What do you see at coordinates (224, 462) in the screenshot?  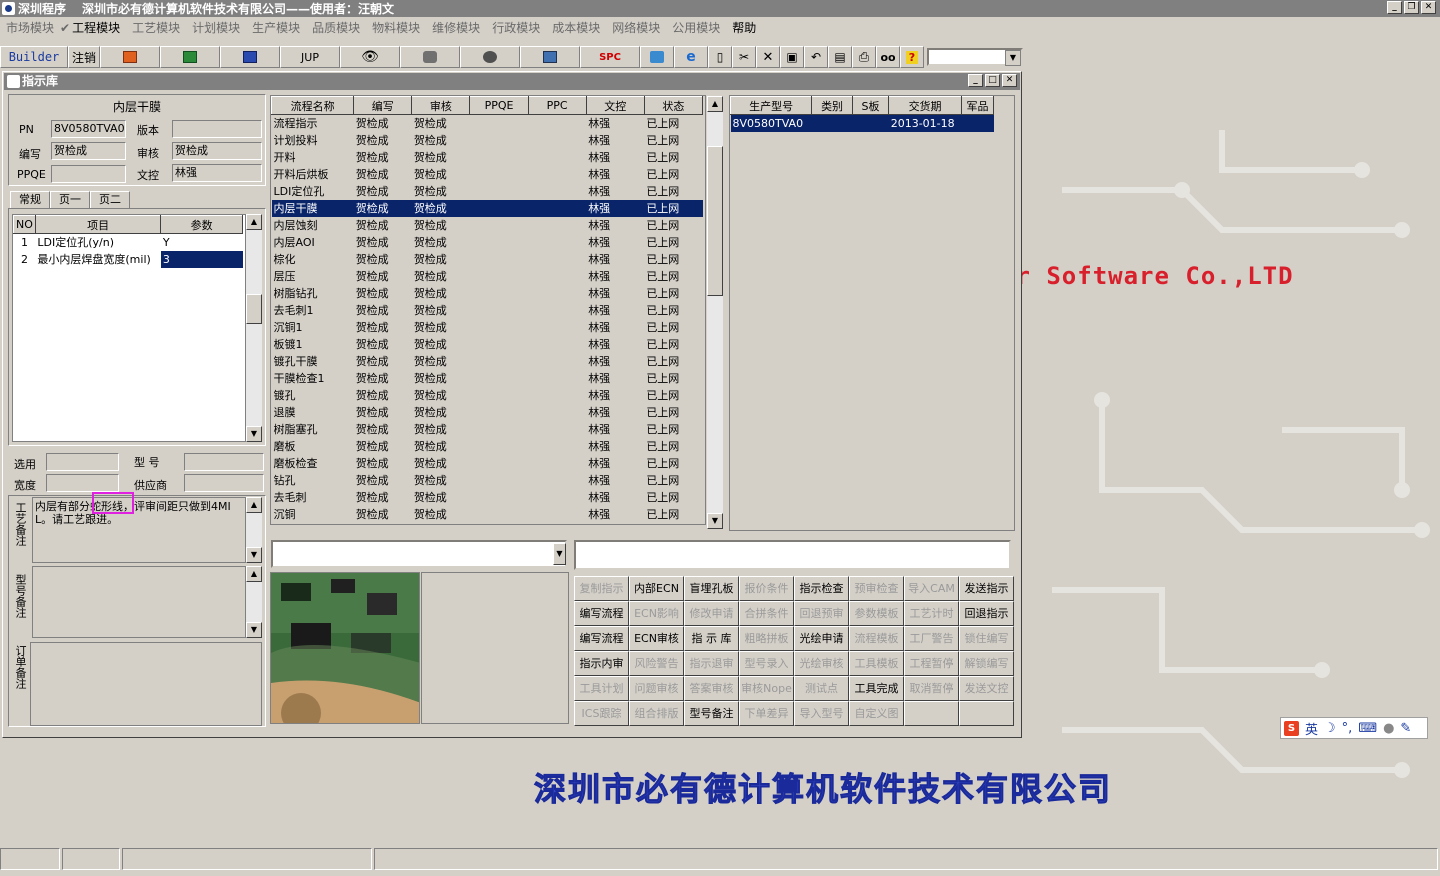 I see `model-field` at bounding box center [224, 462].